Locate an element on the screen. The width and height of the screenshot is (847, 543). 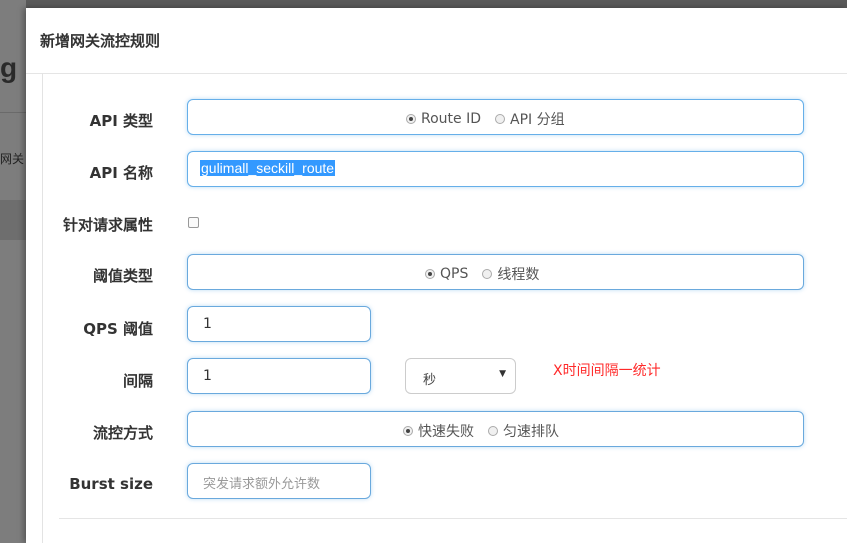
interval-value: 1 is located at coordinates (207, 376).